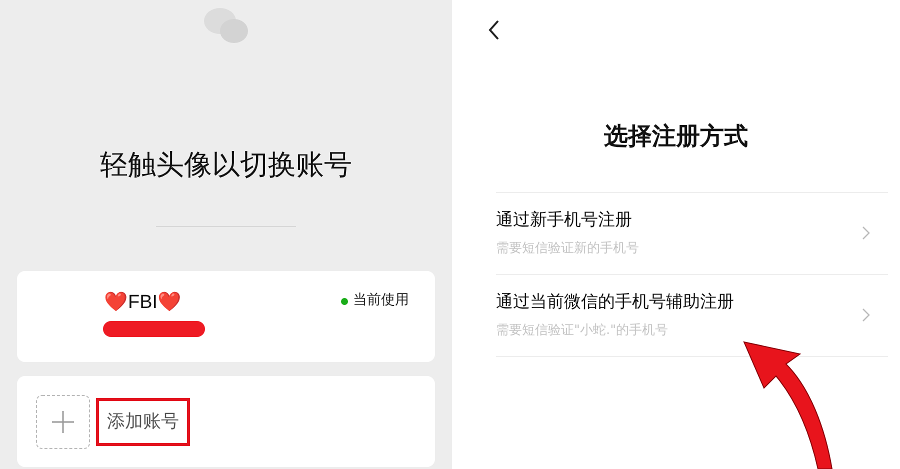 Image resolution: width=900 pixels, height=469 pixels. What do you see at coordinates (226, 26) in the screenshot?
I see `chat-bubbles-icon` at bounding box center [226, 26].